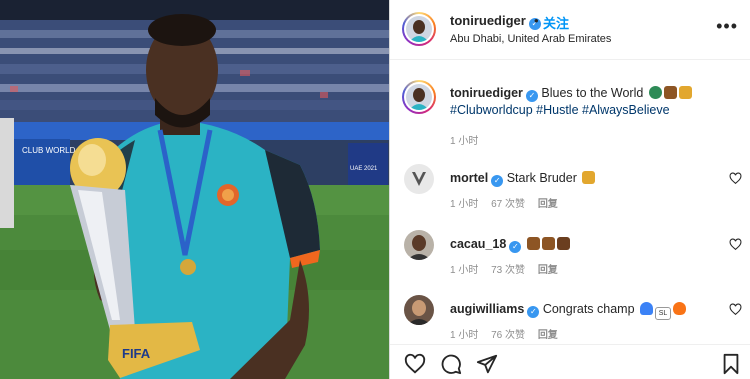 The width and height of the screenshot is (750, 379). I want to click on comment-meta: 1 小时 73 次赞 回复, so click(509, 268).